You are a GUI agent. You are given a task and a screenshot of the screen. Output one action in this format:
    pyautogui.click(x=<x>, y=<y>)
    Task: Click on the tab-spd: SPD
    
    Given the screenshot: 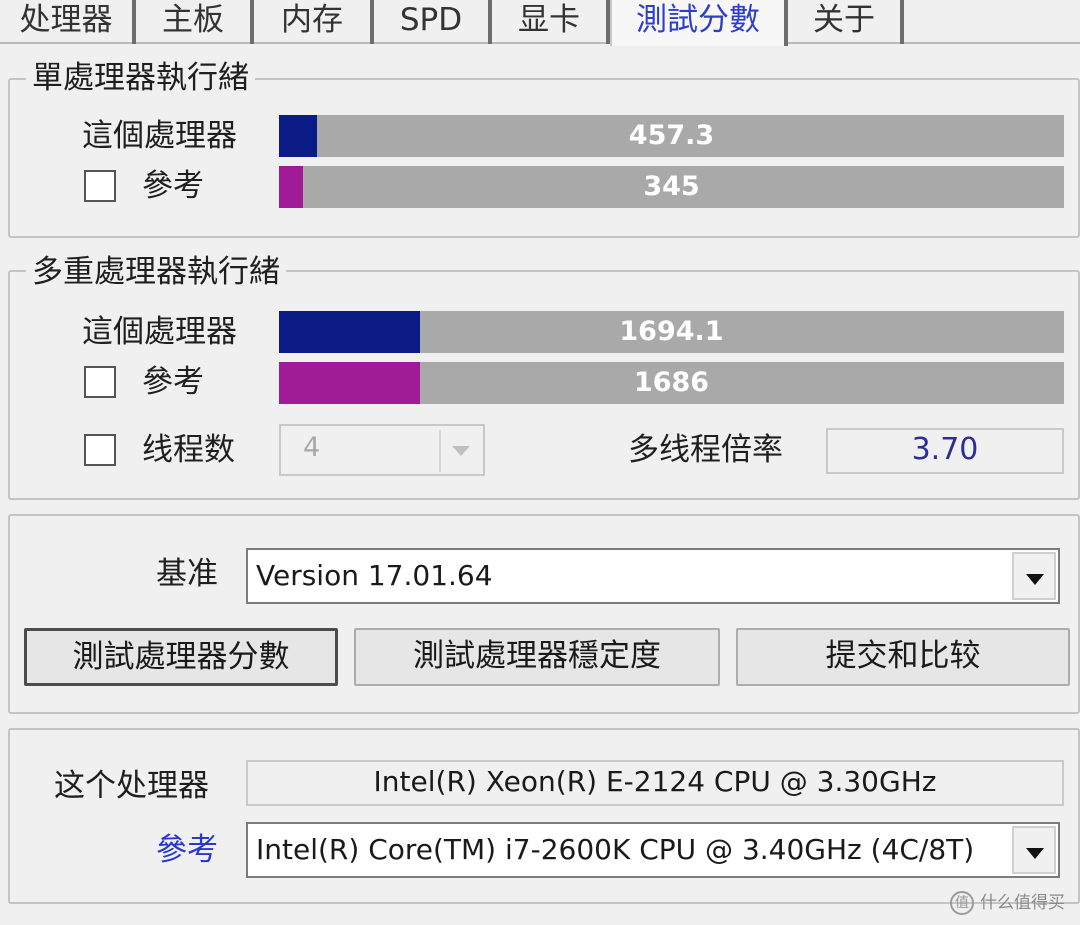 What is the action you would take?
    pyautogui.click(x=433, y=22)
    